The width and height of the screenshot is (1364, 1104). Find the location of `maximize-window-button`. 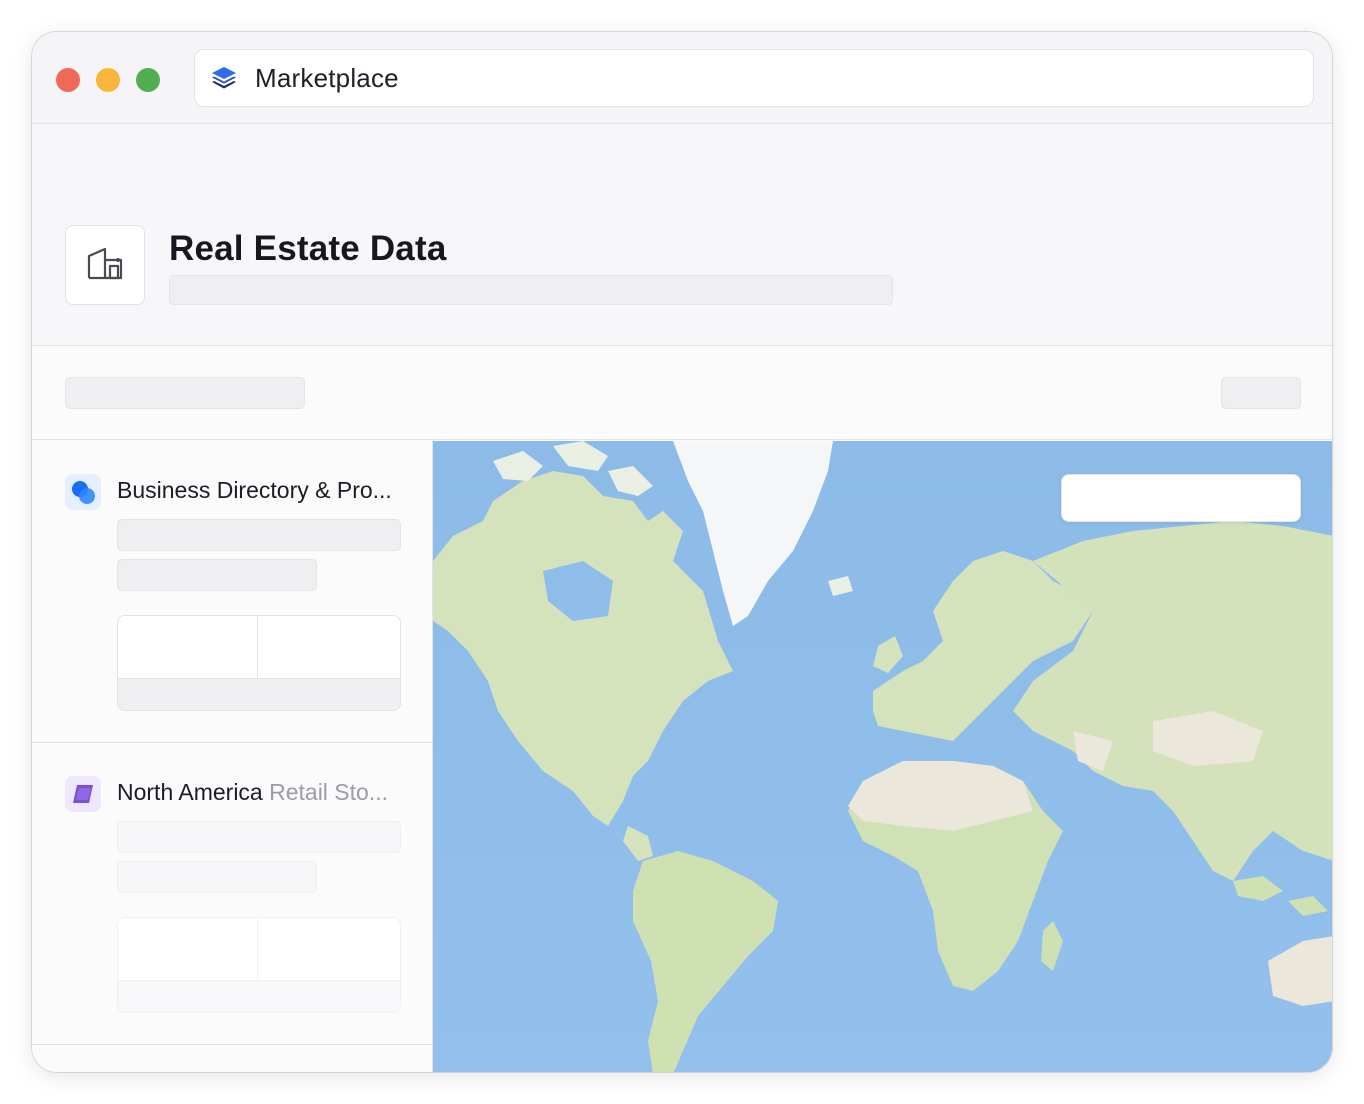

maximize-window-button is located at coordinates (148, 80).